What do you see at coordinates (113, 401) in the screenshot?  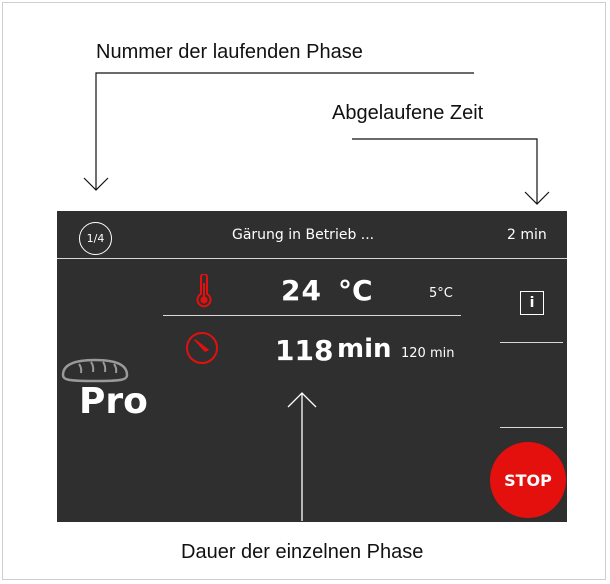 I see `program-label: Pro` at bounding box center [113, 401].